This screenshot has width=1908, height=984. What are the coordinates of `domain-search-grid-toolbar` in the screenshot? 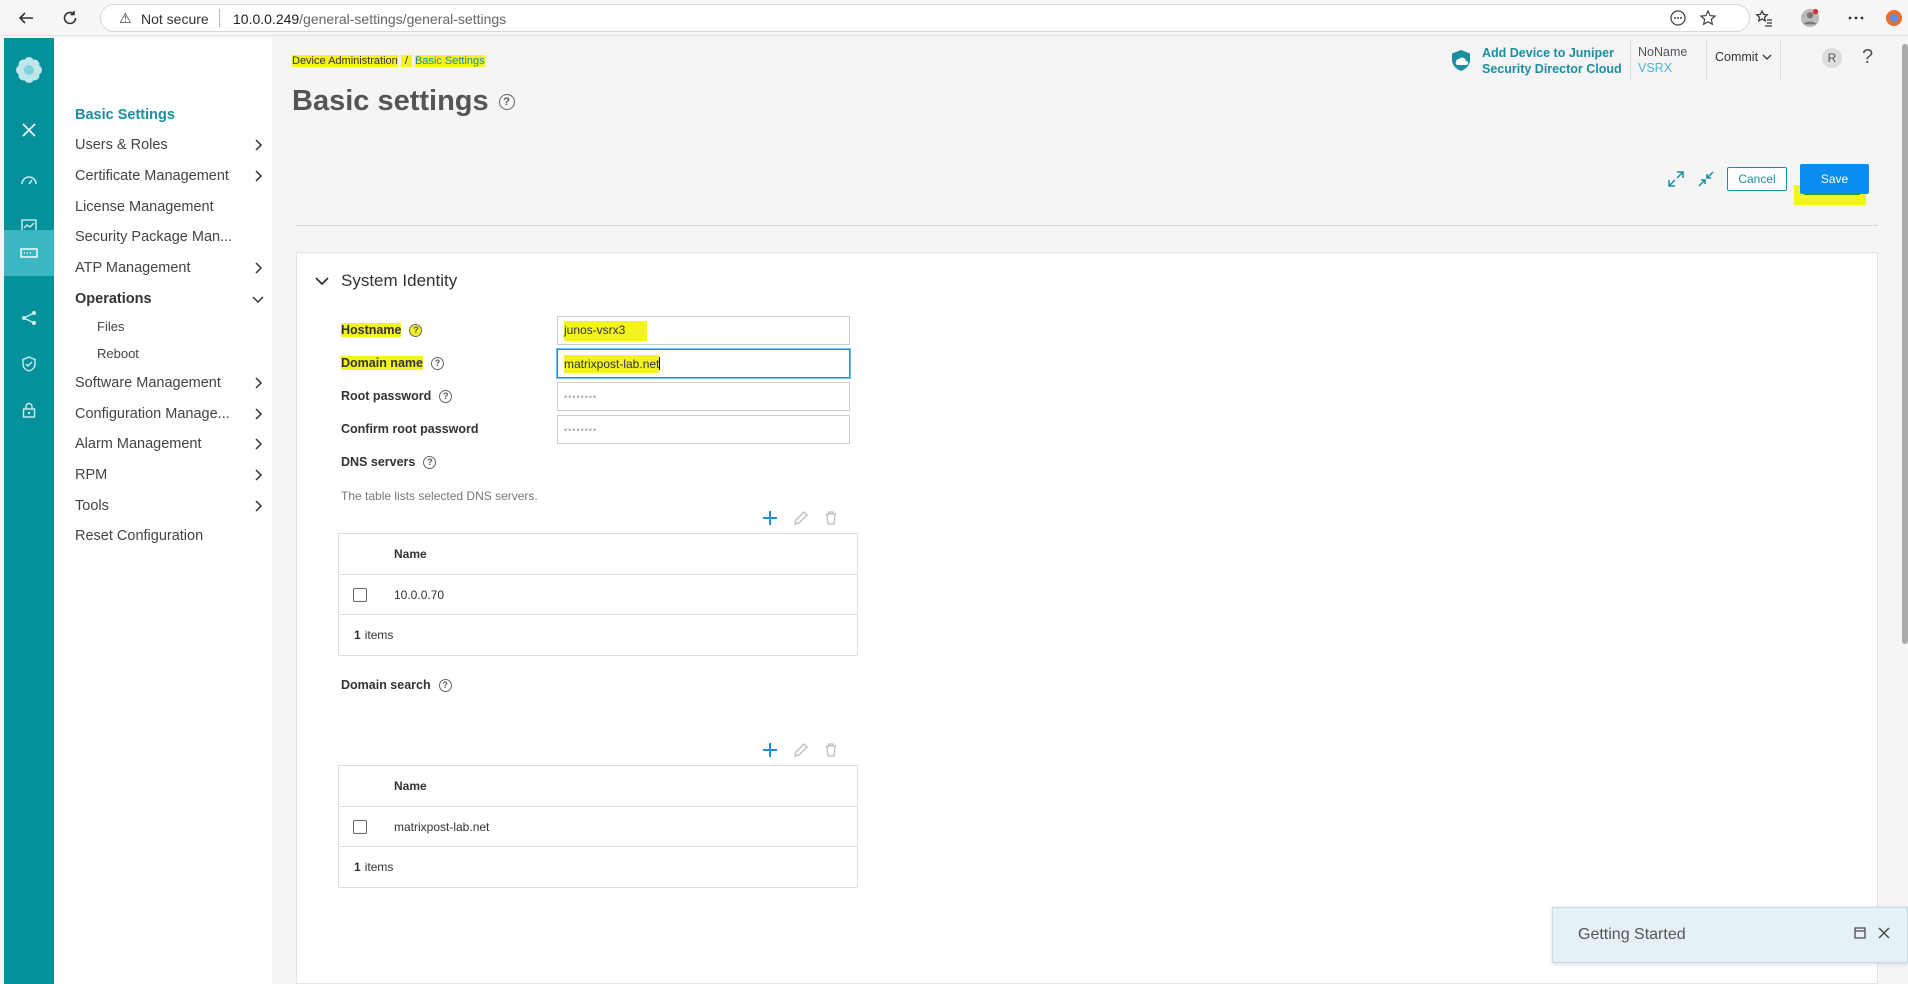 It's located at (800, 750).